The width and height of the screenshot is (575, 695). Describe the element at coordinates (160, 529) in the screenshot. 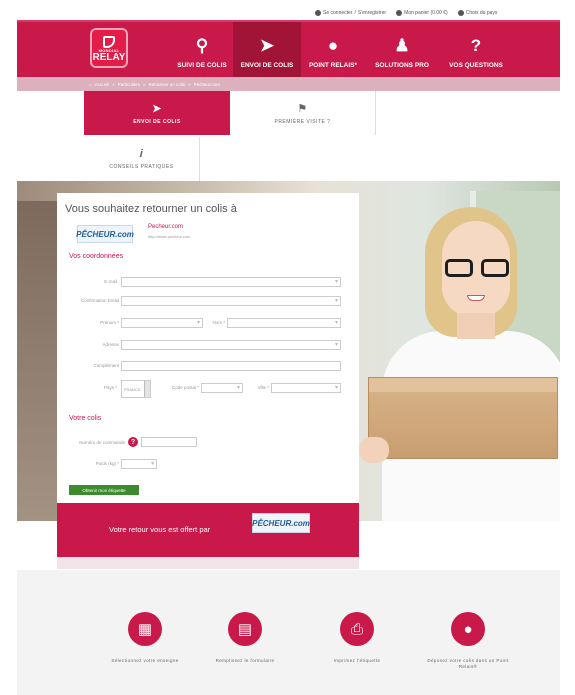

I see `promo-text: Votre retour vous est offert par` at that location.